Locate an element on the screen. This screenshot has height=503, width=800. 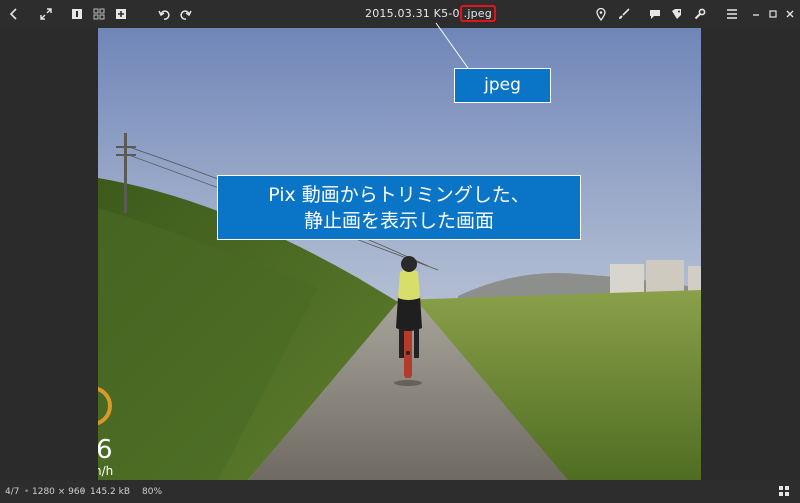
image-position: 4/7 is located at coordinates (12, 492).